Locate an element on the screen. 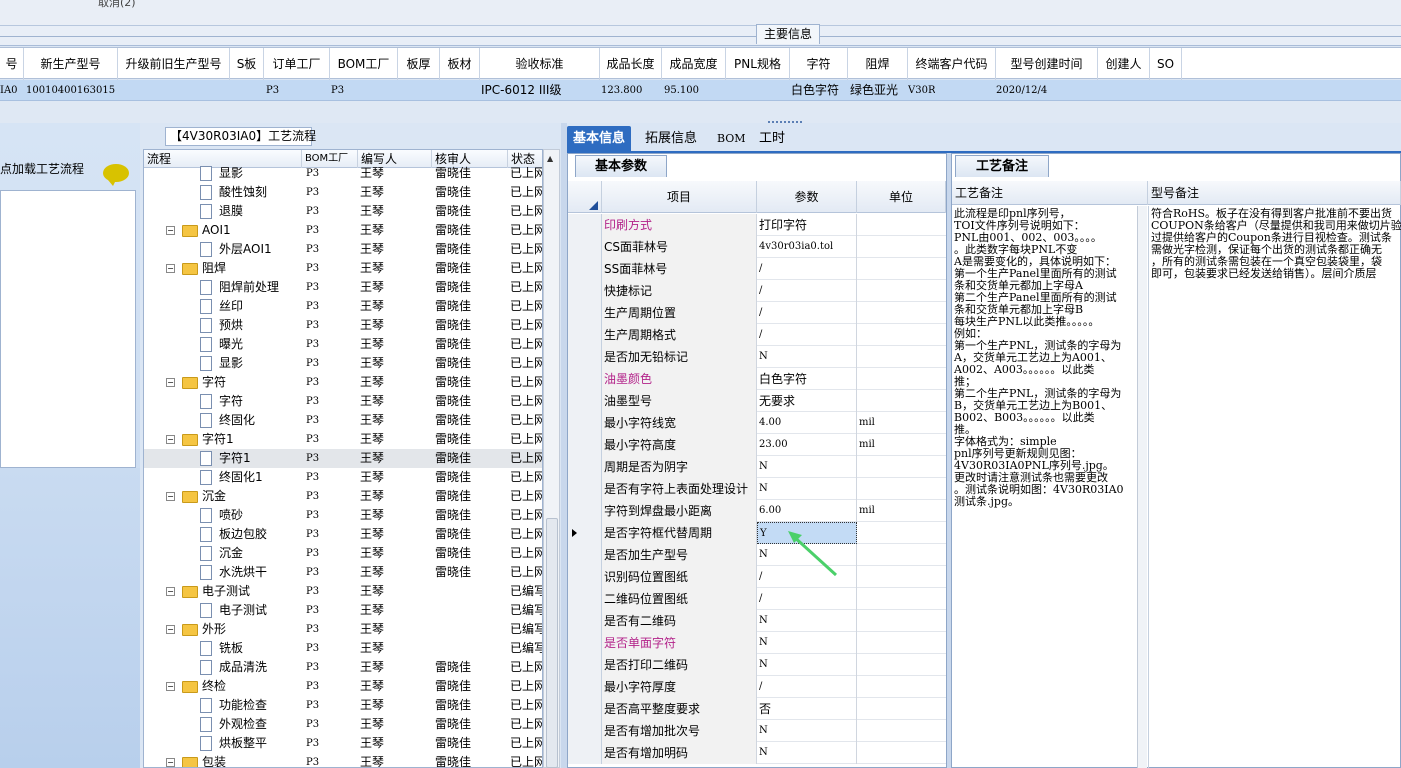  param-value: 否 is located at coordinates (807, 709).